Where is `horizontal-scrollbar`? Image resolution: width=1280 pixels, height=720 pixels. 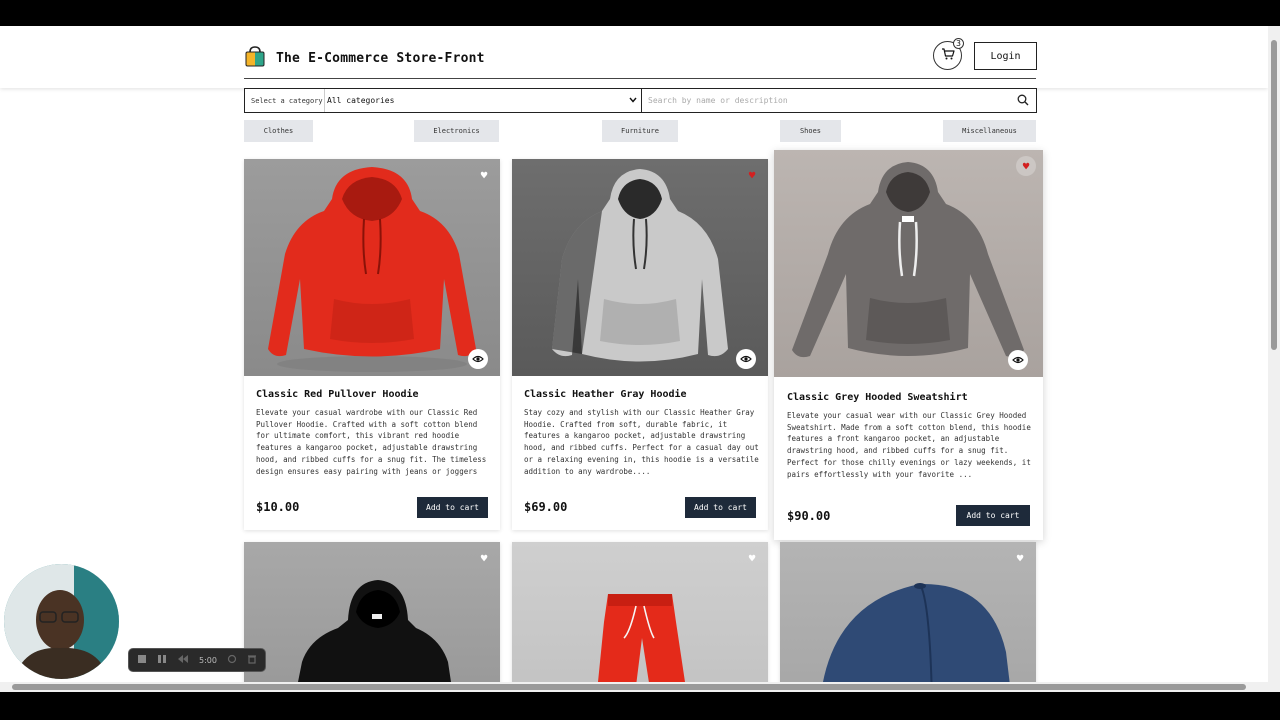
horizontal-scrollbar is located at coordinates (634, 687).